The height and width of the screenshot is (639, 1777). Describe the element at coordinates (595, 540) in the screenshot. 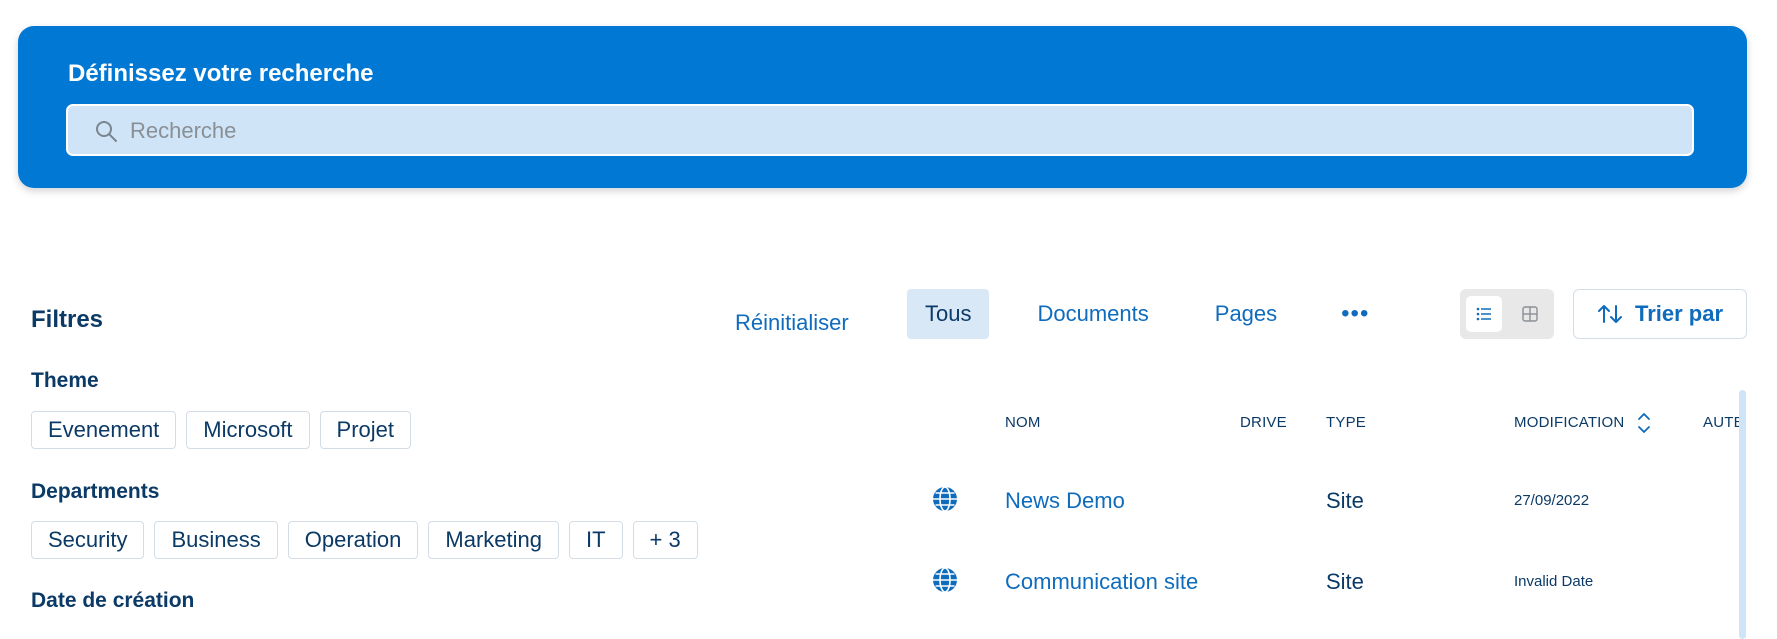

I see `filter-chip: IT` at that location.